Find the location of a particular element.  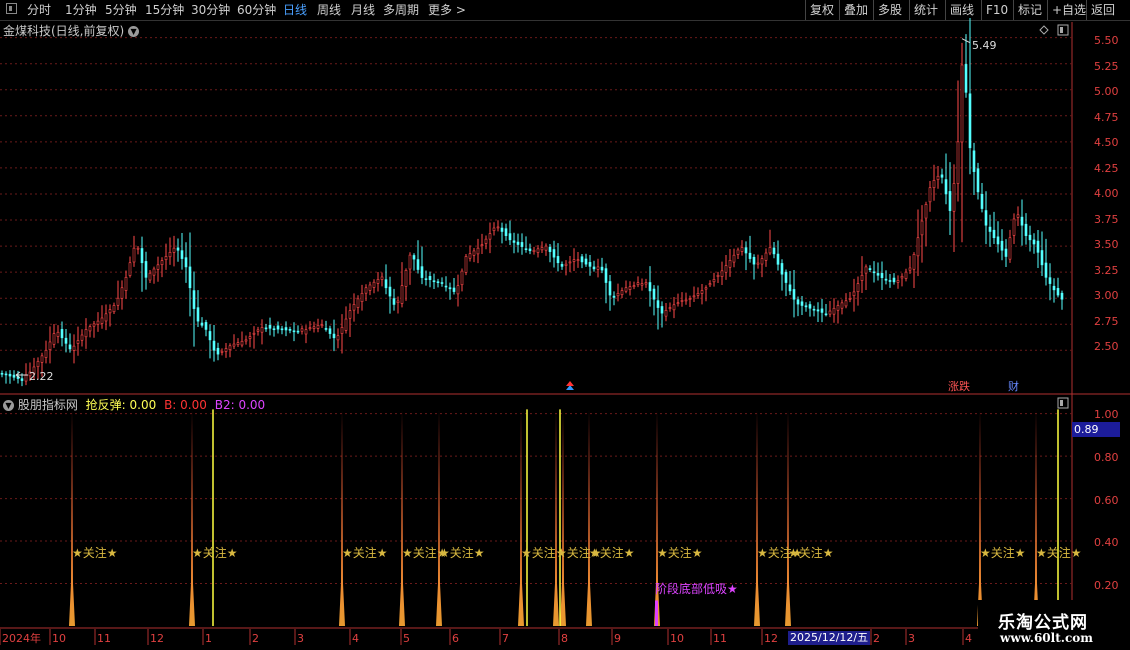

event-label-zhangdie: 涨跌 is located at coordinates (959, 386).